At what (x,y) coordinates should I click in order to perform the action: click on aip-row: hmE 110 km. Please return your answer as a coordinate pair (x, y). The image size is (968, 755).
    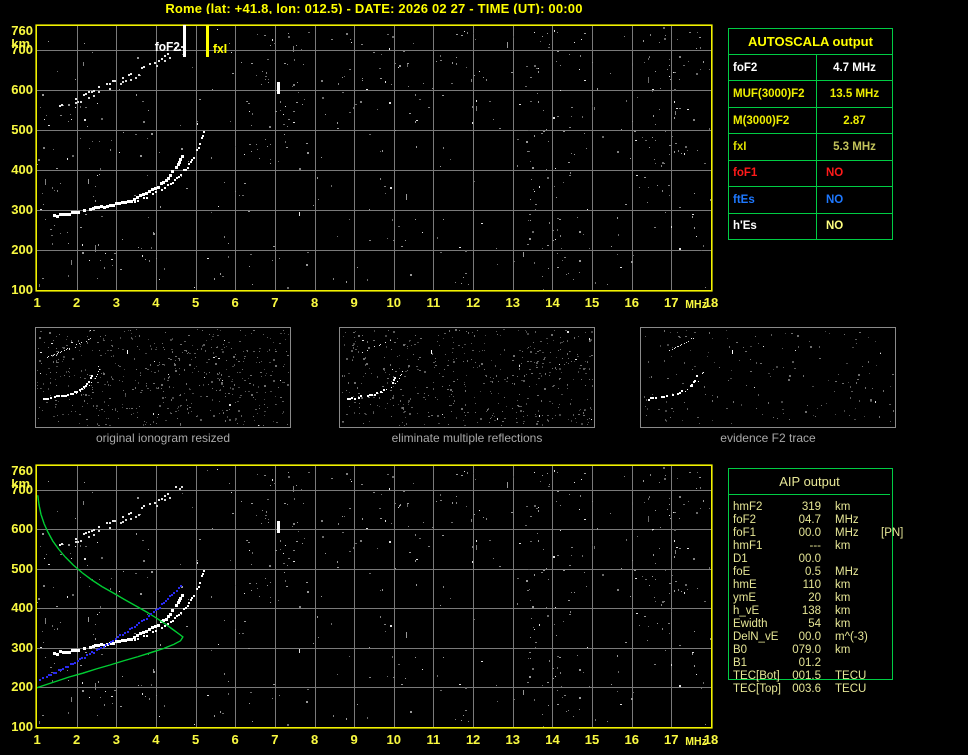
    Looking at the image, I should click on (850, 585).